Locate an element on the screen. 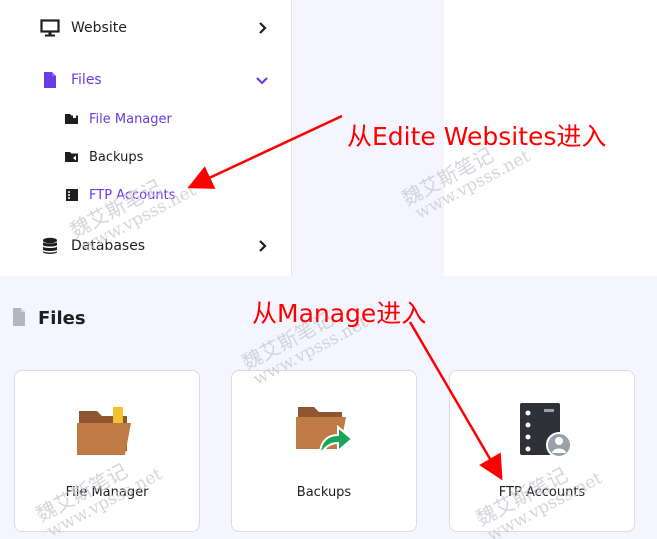 This screenshot has height=539, width=657. monitor-icon is located at coordinates (50, 28).